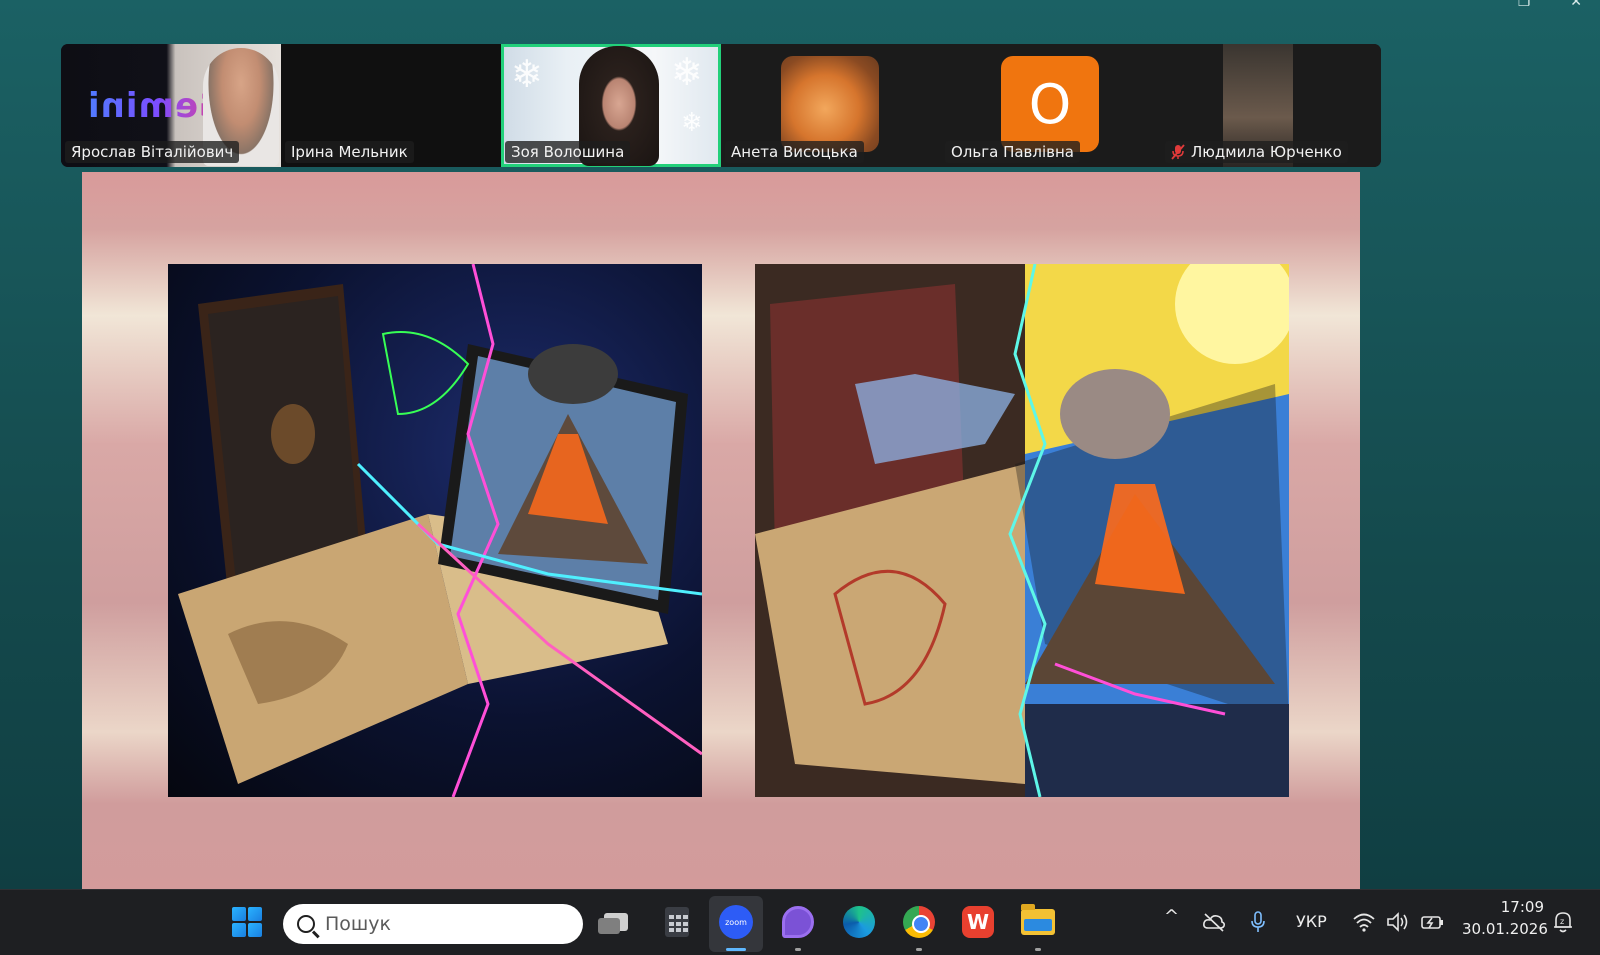 This screenshot has height=955, width=1600. Describe the element at coordinates (1178, 152) in the screenshot. I see `mic-muted-icon` at that location.